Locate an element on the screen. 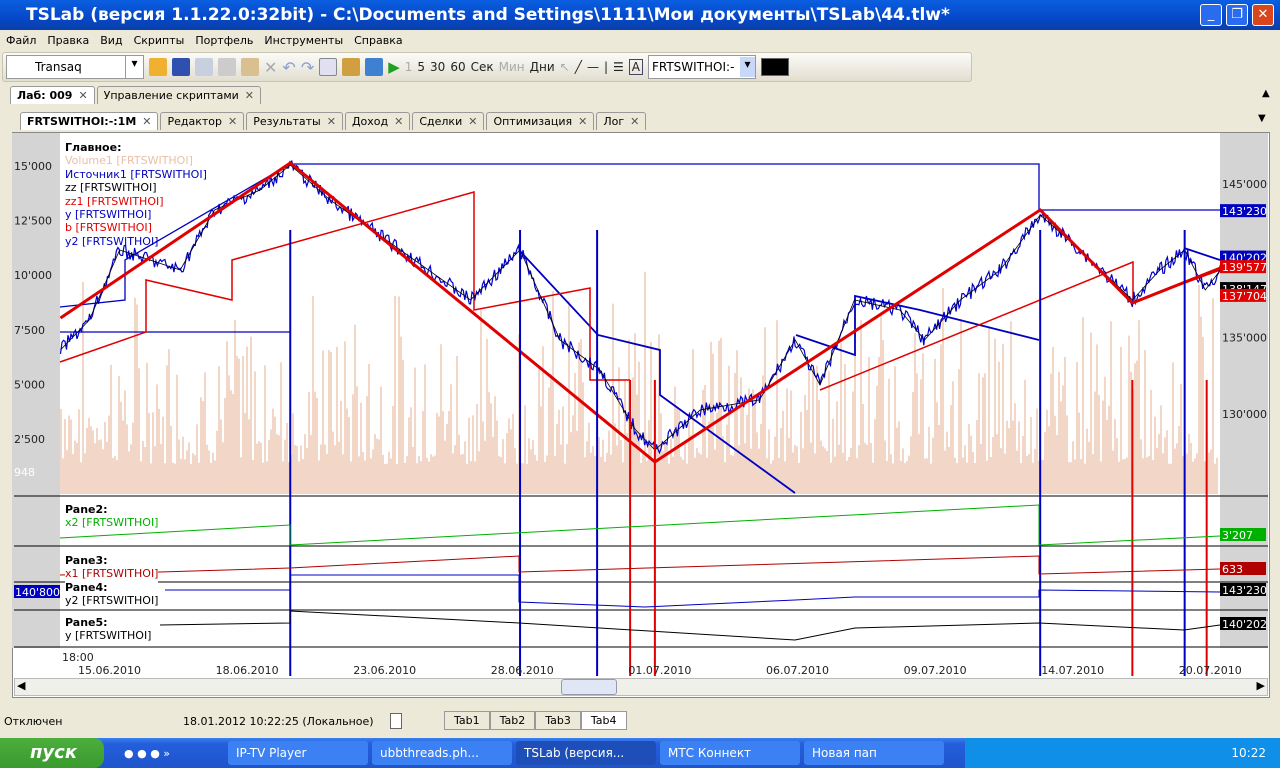 The height and width of the screenshot is (768, 1280). value-marker-label: 137'704 is located at coordinates (1244, 296).